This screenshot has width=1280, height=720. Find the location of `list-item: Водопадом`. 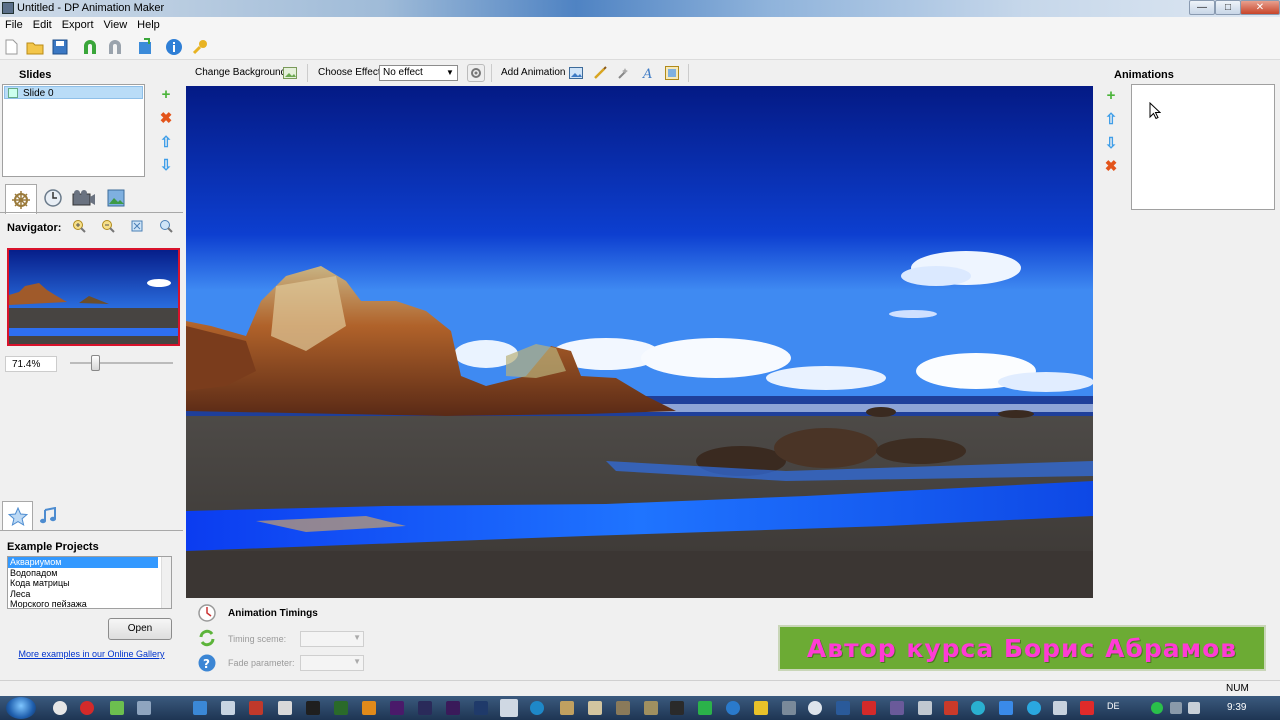

list-item: Водопадом is located at coordinates (83, 573).